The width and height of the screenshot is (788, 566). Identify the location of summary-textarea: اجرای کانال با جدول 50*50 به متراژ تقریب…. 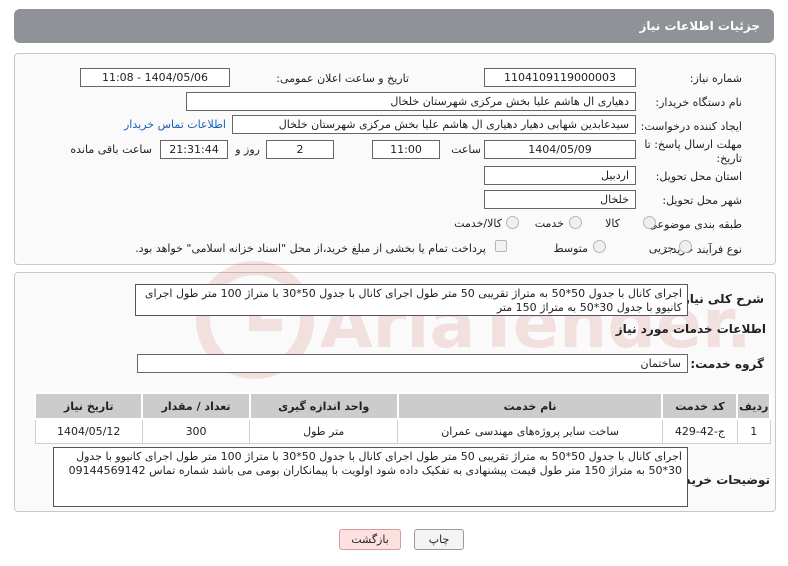
(411, 300).